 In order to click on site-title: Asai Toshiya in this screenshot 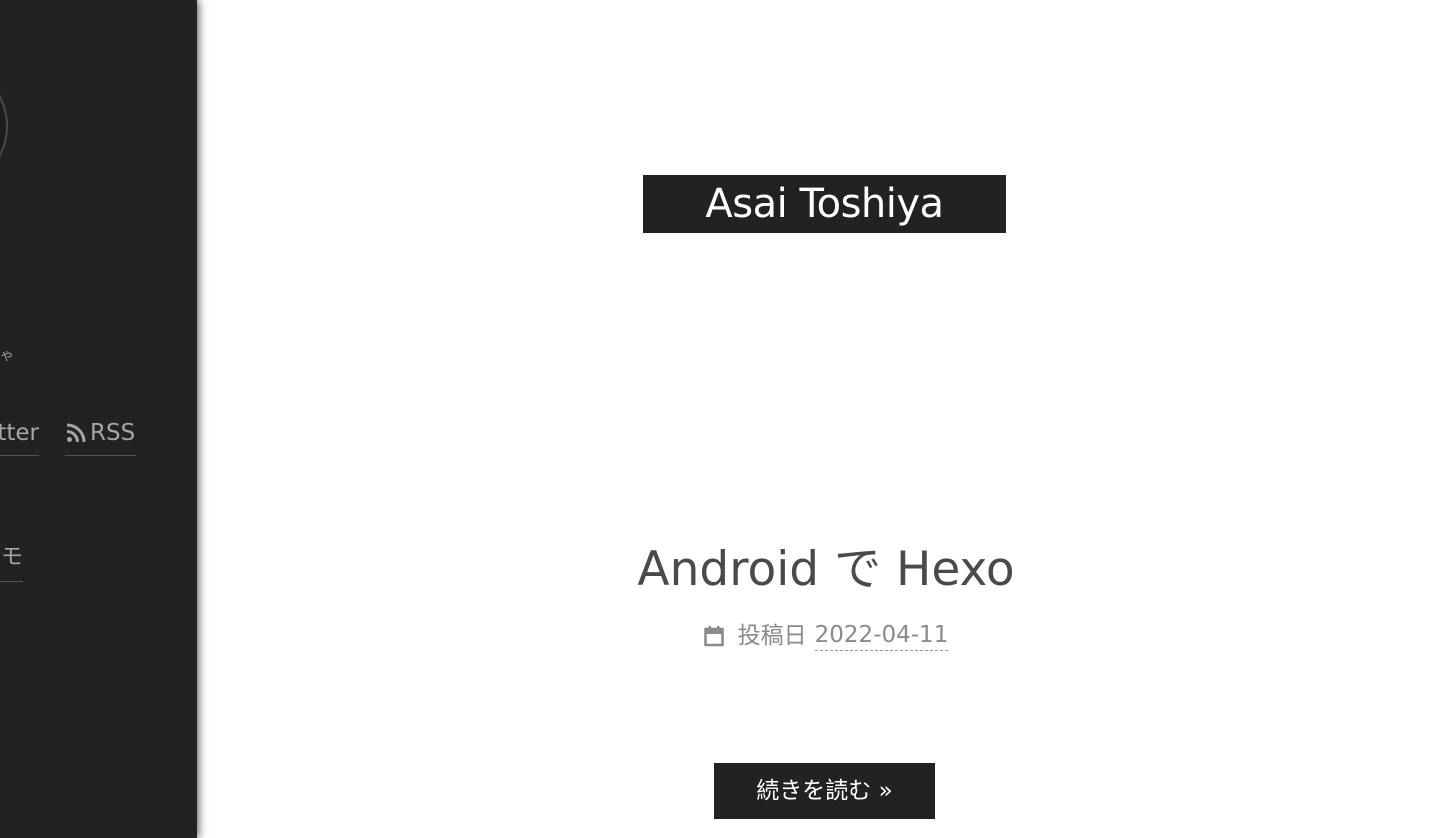, I will do `click(824, 204)`.